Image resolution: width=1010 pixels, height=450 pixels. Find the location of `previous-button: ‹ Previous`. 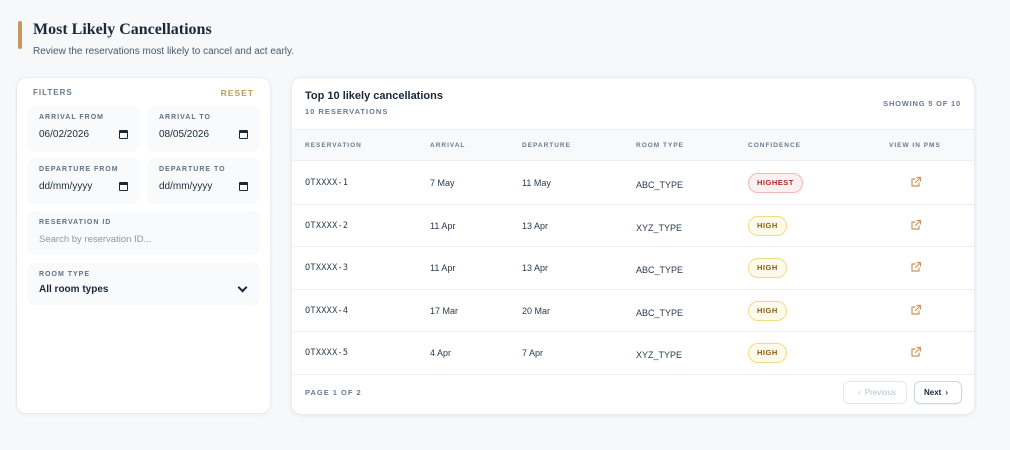

previous-button: ‹ Previous is located at coordinates (875, 392).